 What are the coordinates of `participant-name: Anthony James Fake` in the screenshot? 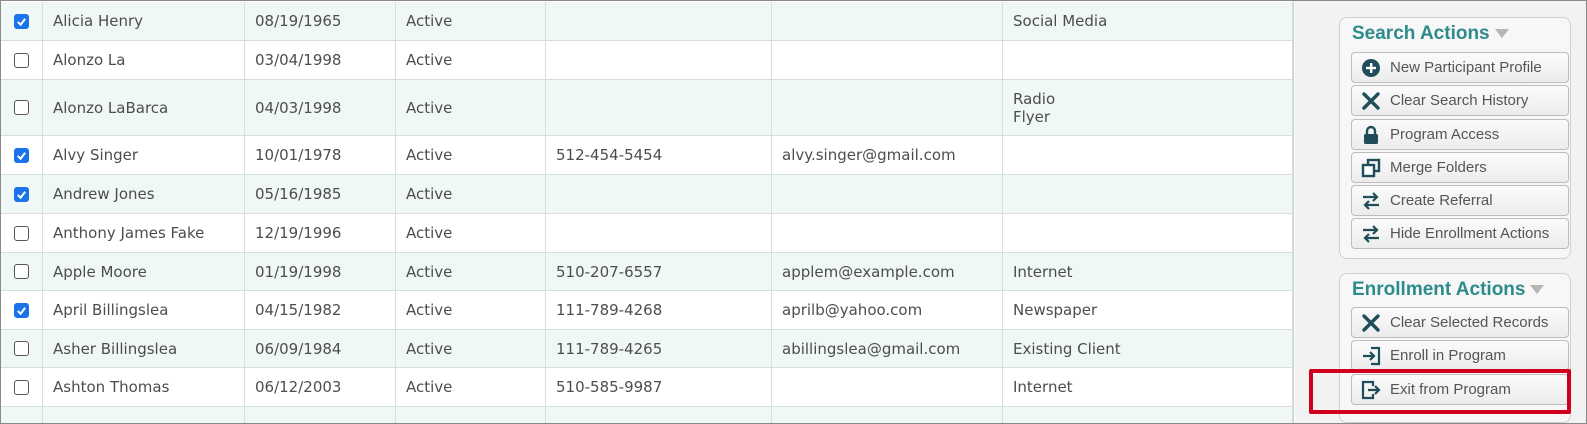 It's located at (144, 233).